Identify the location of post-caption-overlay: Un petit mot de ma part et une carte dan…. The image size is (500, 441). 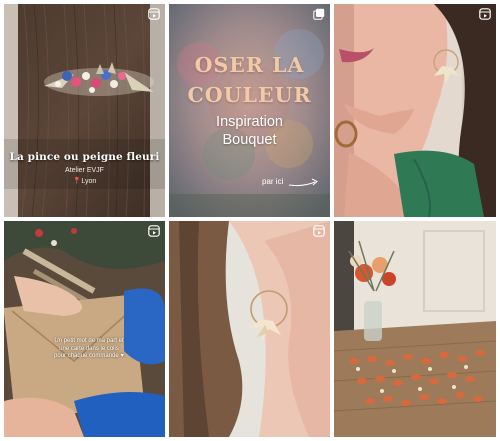
(89, 348).